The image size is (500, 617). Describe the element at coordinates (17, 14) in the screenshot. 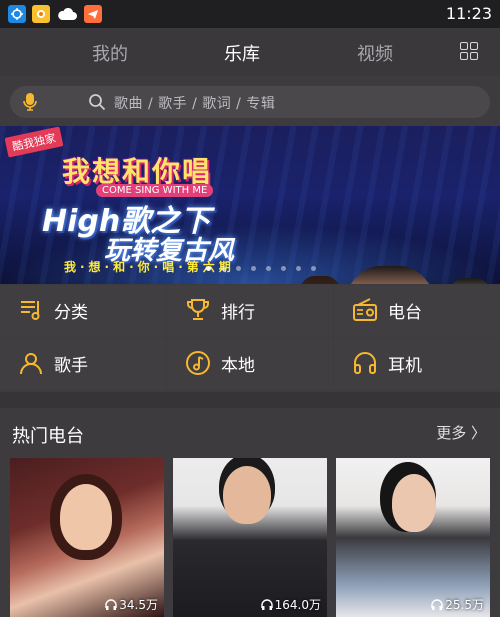

I see `app-blue-icon` at that location.